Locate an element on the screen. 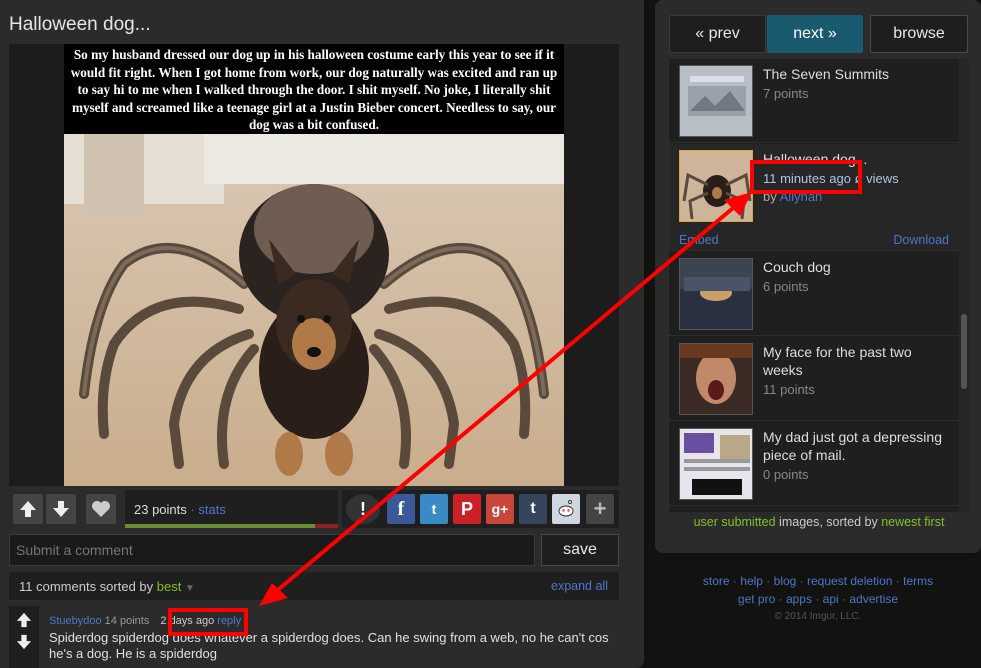  annotation-box-gallery-time is located at coordinates (806, 177).